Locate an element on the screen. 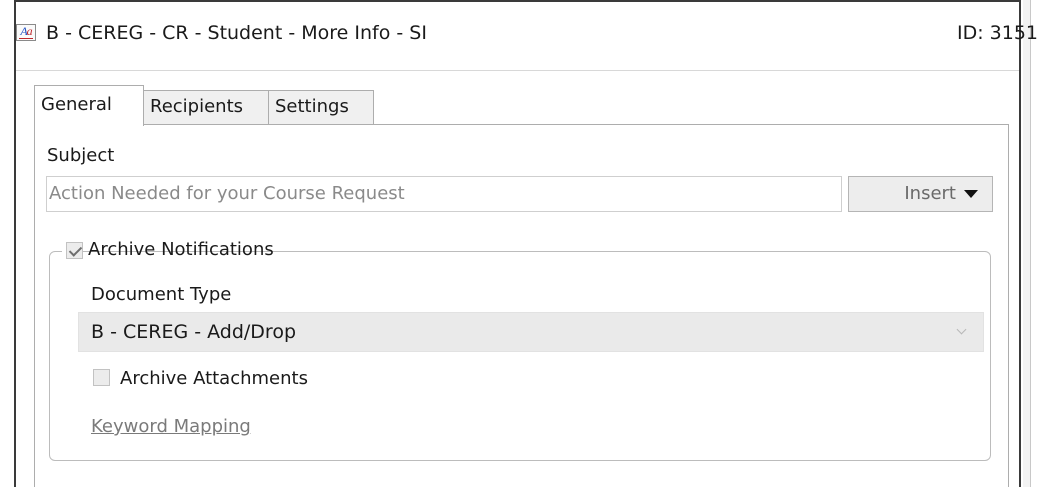  document-type-value: B - CEREG - Add/Drop is located at coordinates (194, 332).